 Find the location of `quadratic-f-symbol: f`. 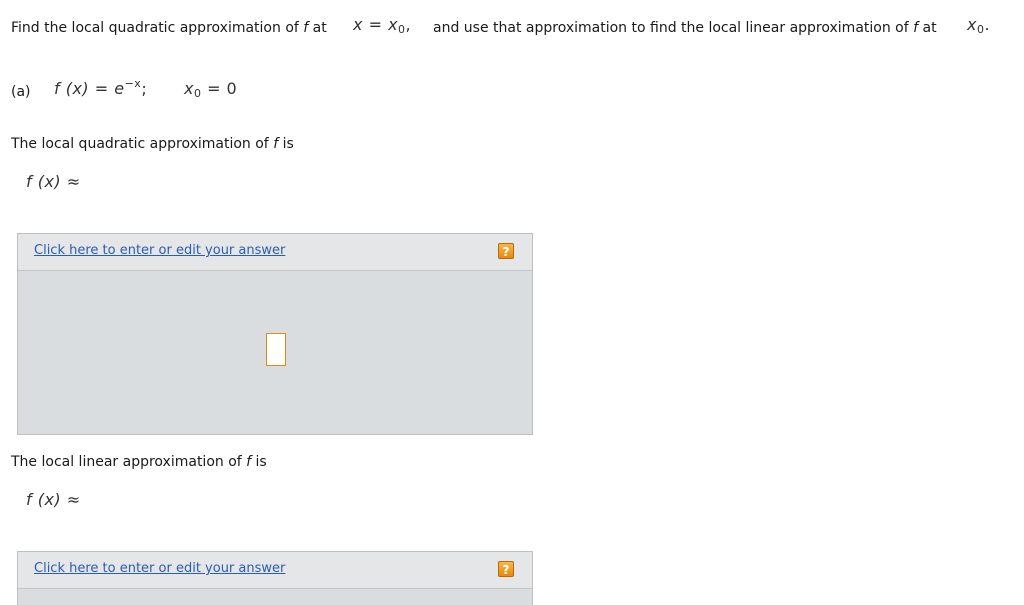

quadratic-f-symbol: f is located at coordinates (276, 144).